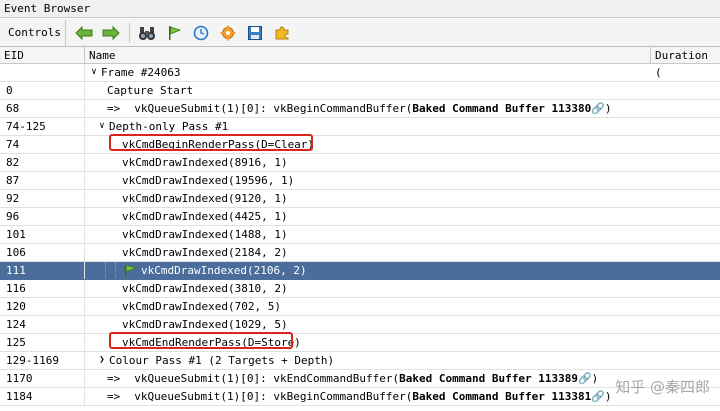  Describe the element at coordinates (502, 396) in the screenshot. I see `command-buffer-link: Baked Command Buffer 113381` at that location.